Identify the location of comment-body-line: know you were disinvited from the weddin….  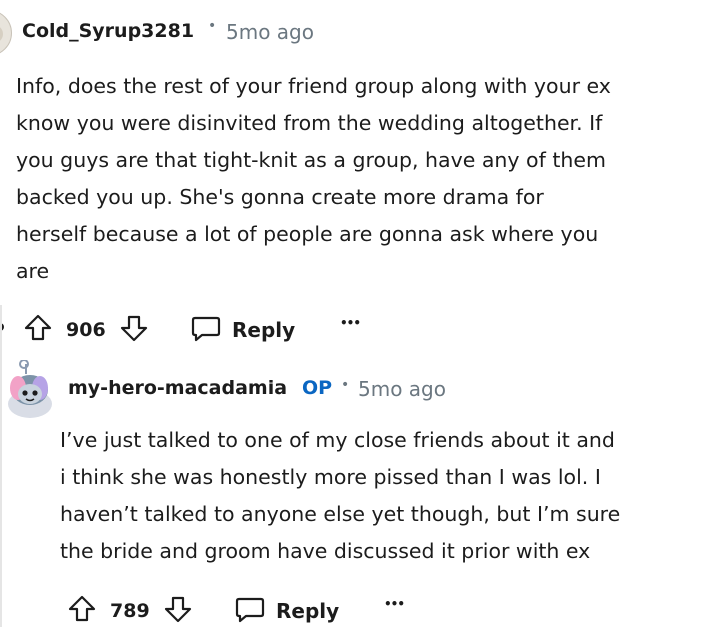
(309, 123).